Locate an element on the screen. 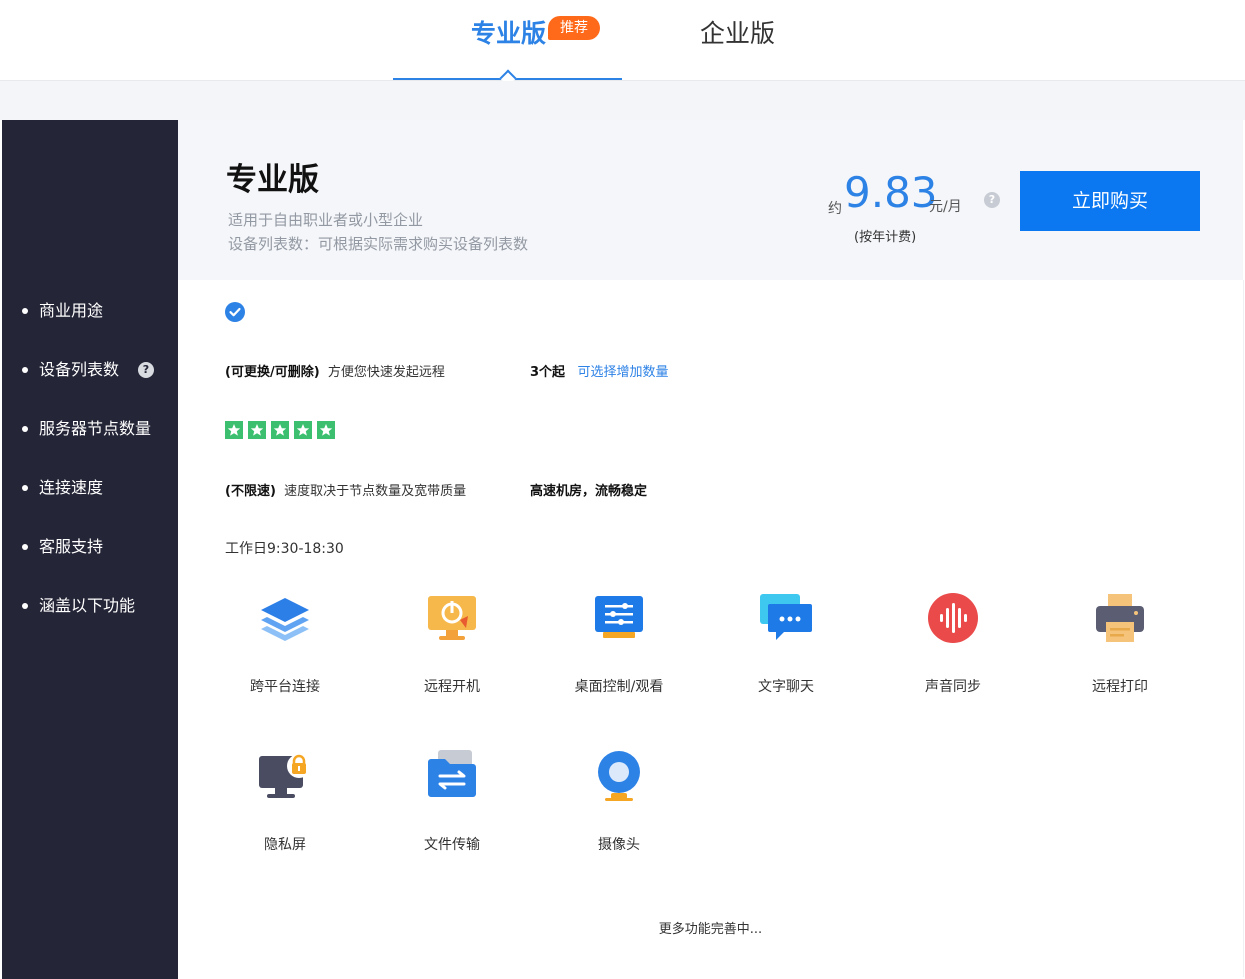 This screenshot has height=979, width=1245. desktop-control-icon is located at coordinates (619, 618).